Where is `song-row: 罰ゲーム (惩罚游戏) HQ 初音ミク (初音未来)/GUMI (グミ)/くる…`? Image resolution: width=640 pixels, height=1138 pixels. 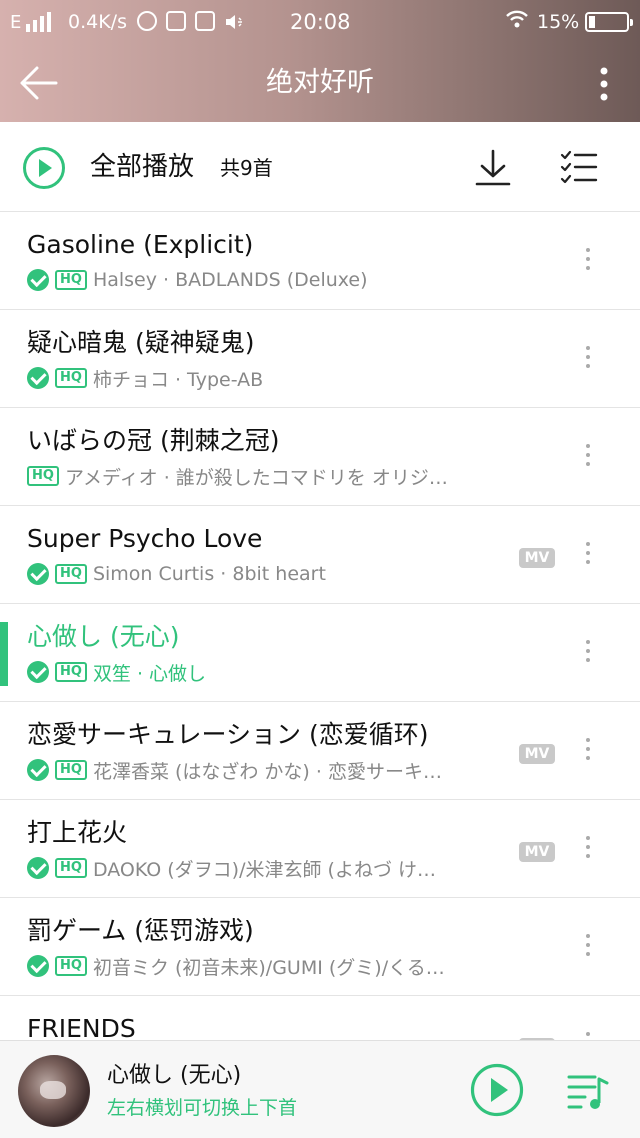 song-row: 罰ゲーム (惩罚游戏) HQ 初音ミク (初音未来)/GUMI (グミ)/くる… is located at coordinates (320, 947).